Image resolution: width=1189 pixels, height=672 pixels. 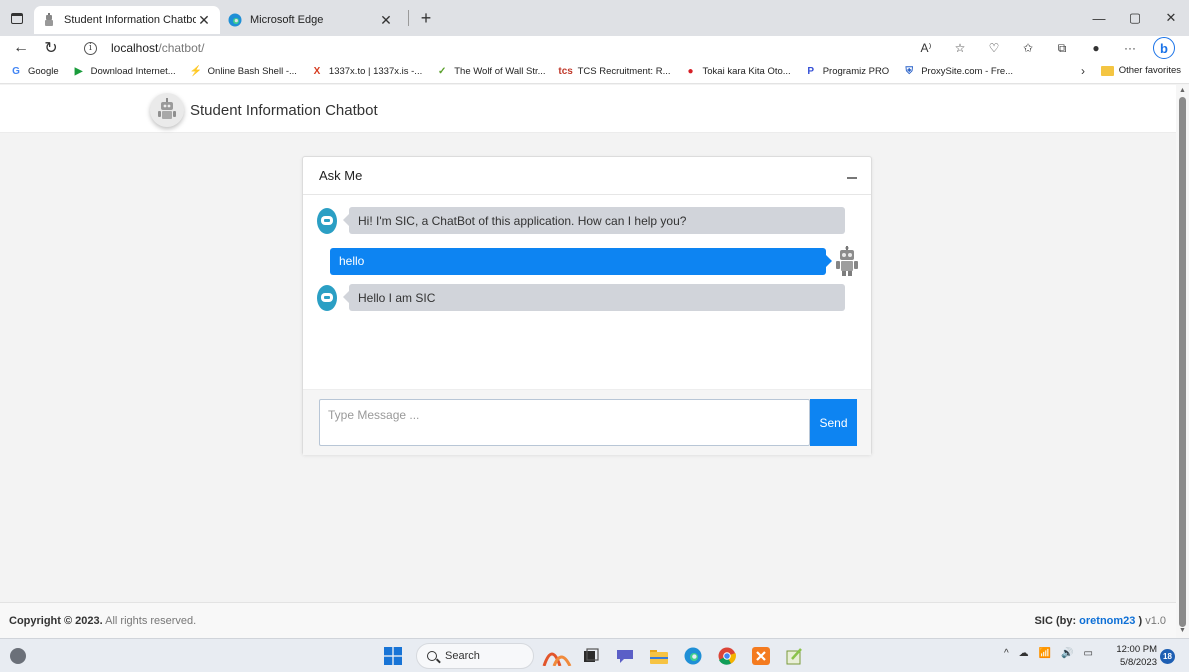 What do you see at coordinates (994, 48) in the screenshot?
I see `browser-essentials-icon: ♡` at bounding box center [994, 48].